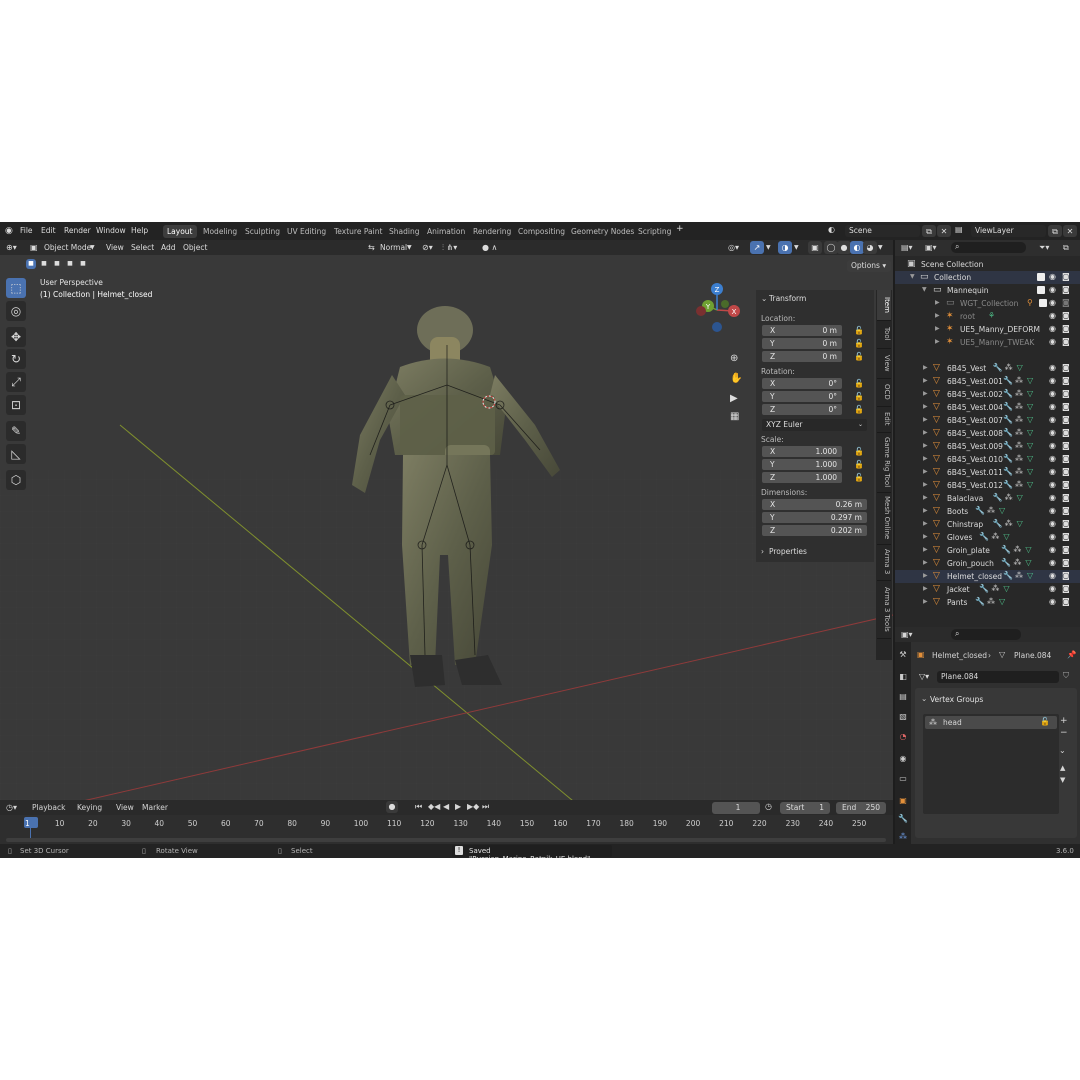 The width and height of the screenshot is (1080, 1080). I want to click on outliner-row-object: ▶ ▽ 6B45_Vest.012 🔧 ⁂ ▽ ◉ ◙, so click(987, 485).